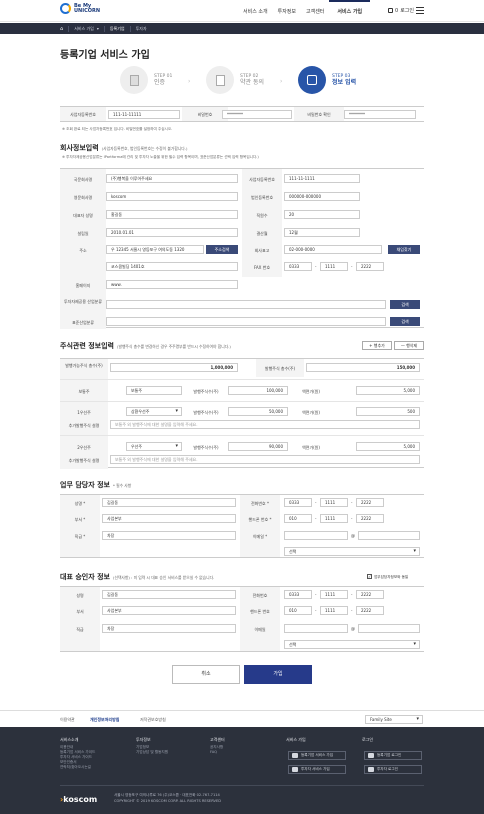  I want to click on established-input: 2010.01.01, so click(172, 232).